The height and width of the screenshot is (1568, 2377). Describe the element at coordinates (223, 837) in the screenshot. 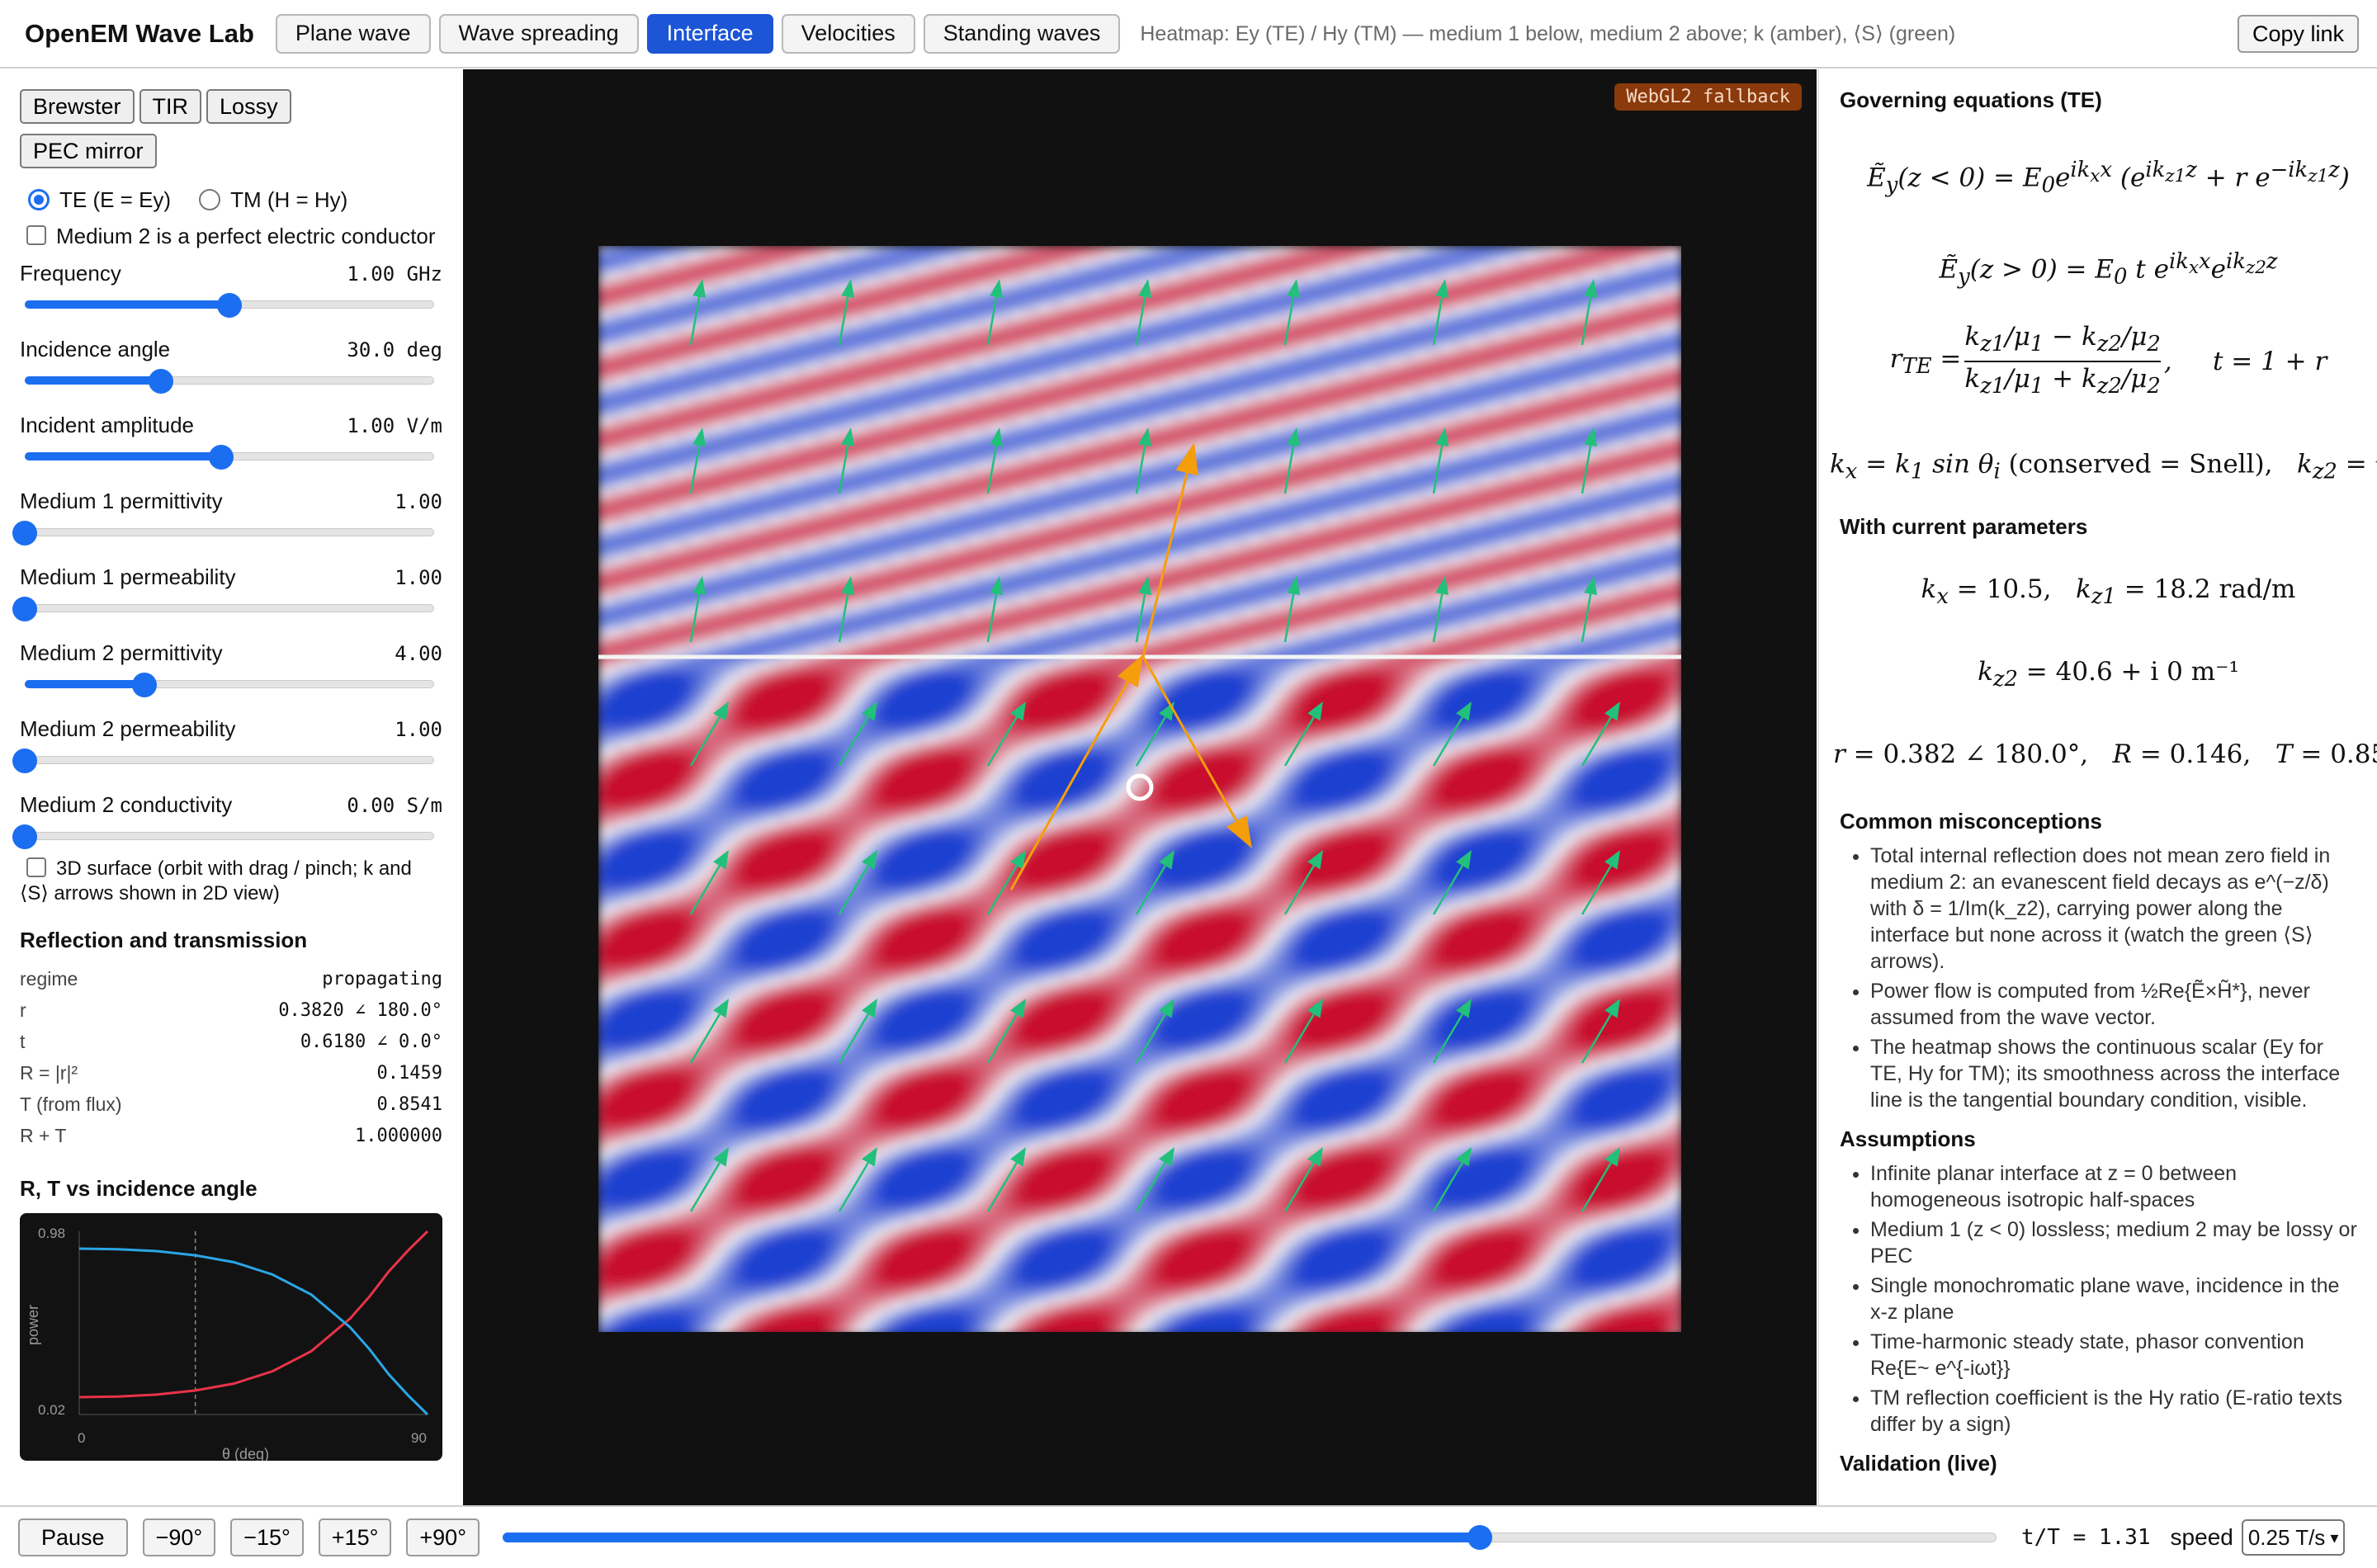

I see `medium2-conductivity-slider` at that location.